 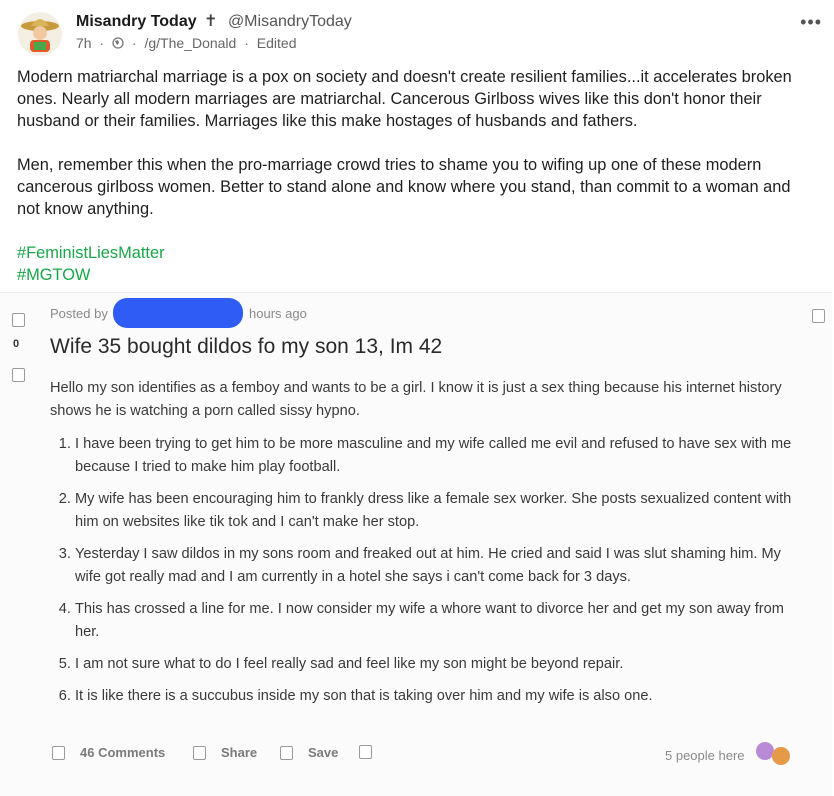 What do you see at coordinates (79, 313) in the screenshot?
I see `posted-by-label: Posted by` at bounding box center [79, 313].